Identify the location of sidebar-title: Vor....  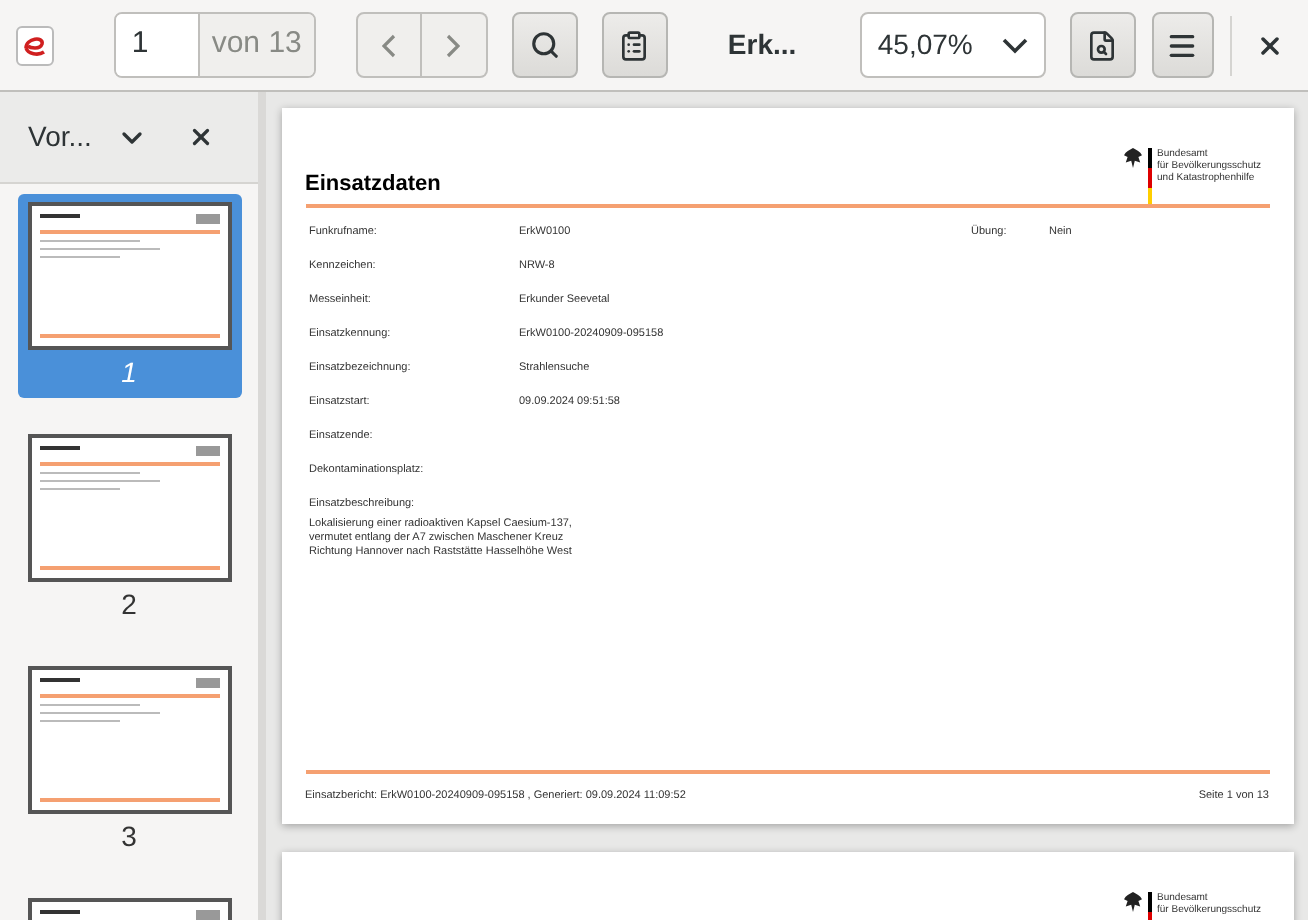
(61, 137).